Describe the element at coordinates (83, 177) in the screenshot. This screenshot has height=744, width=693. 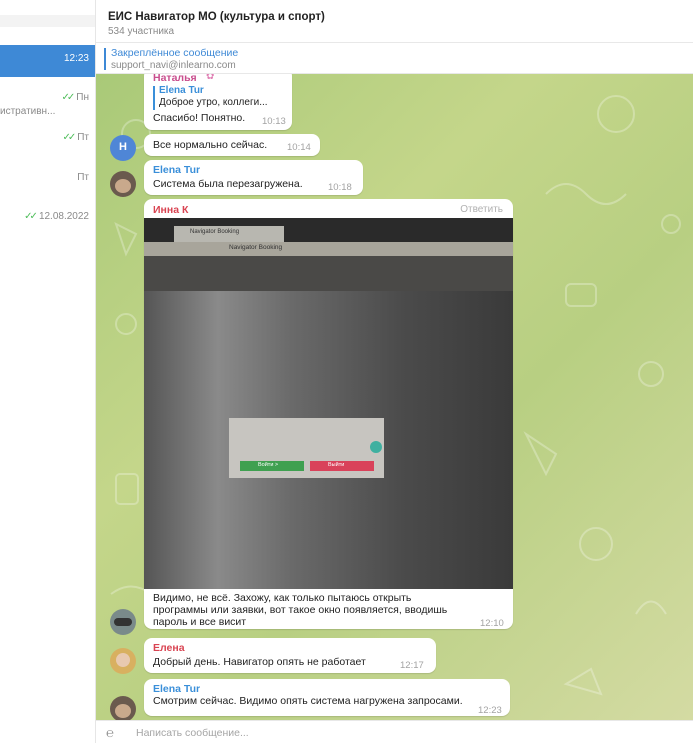
I see `chat-time: Пт` at that location.